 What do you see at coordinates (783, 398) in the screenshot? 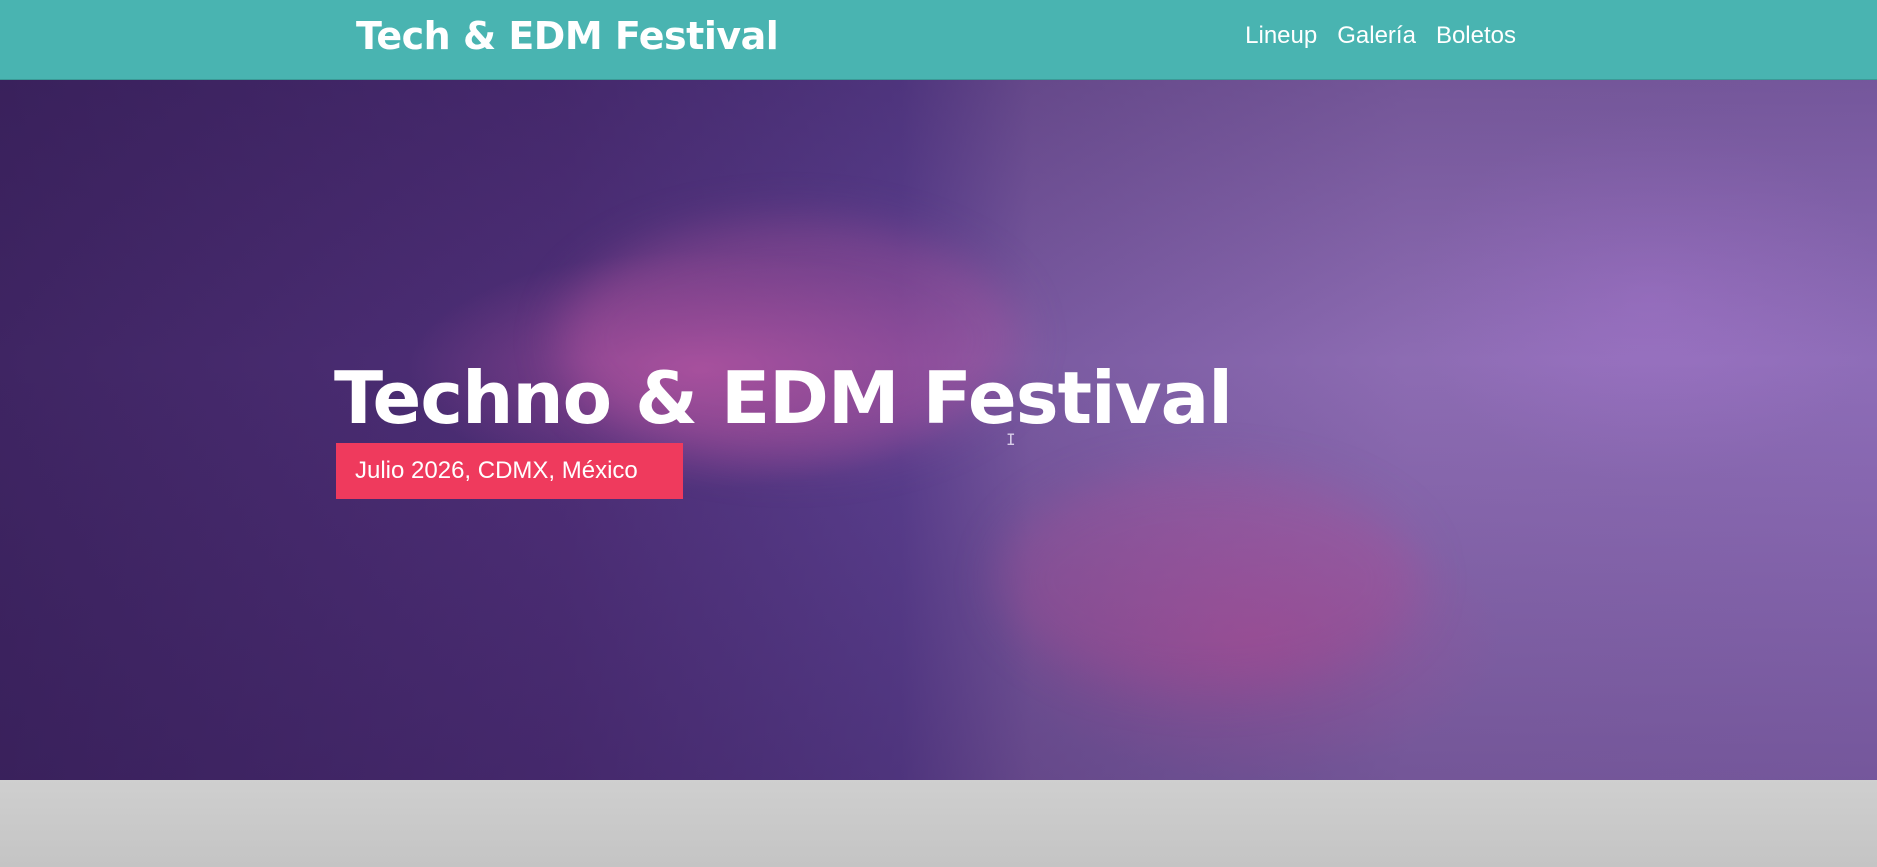
I see `hero-title: Techno & EDM Festival` at bounding box center [783, 398].